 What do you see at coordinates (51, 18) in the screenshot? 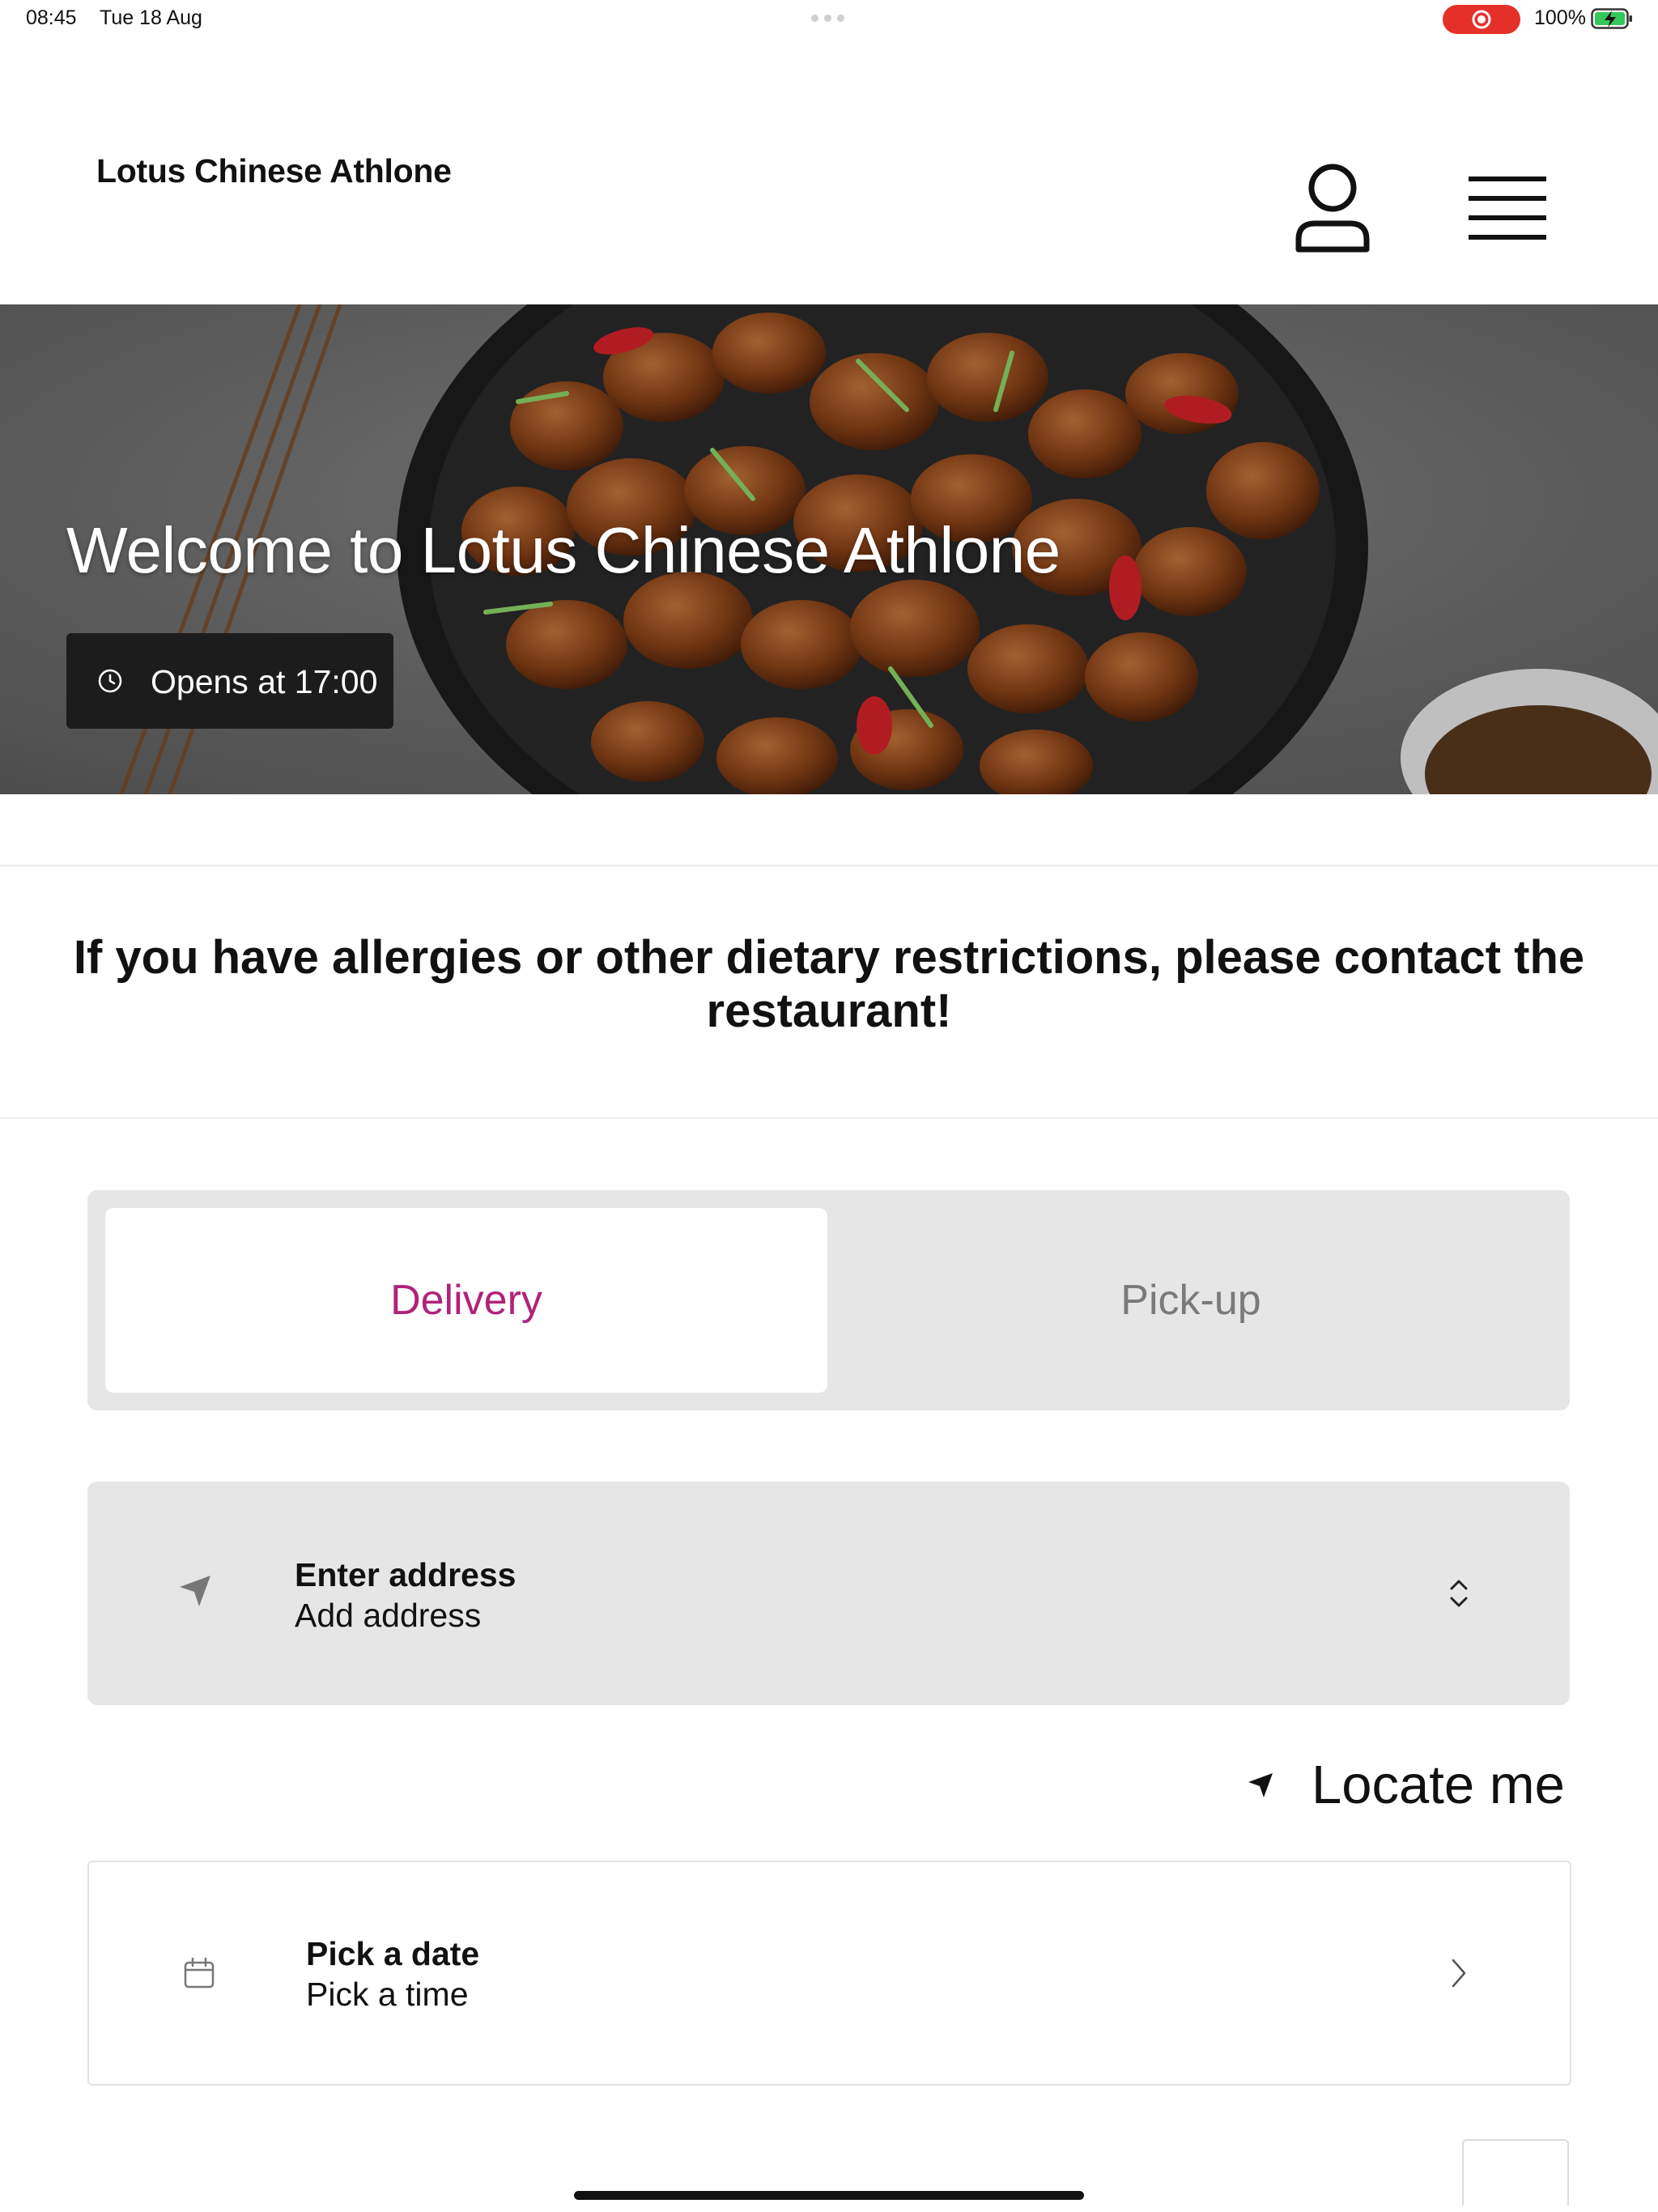
I see `status-time: 08:45` at bounding box center [51, 18].